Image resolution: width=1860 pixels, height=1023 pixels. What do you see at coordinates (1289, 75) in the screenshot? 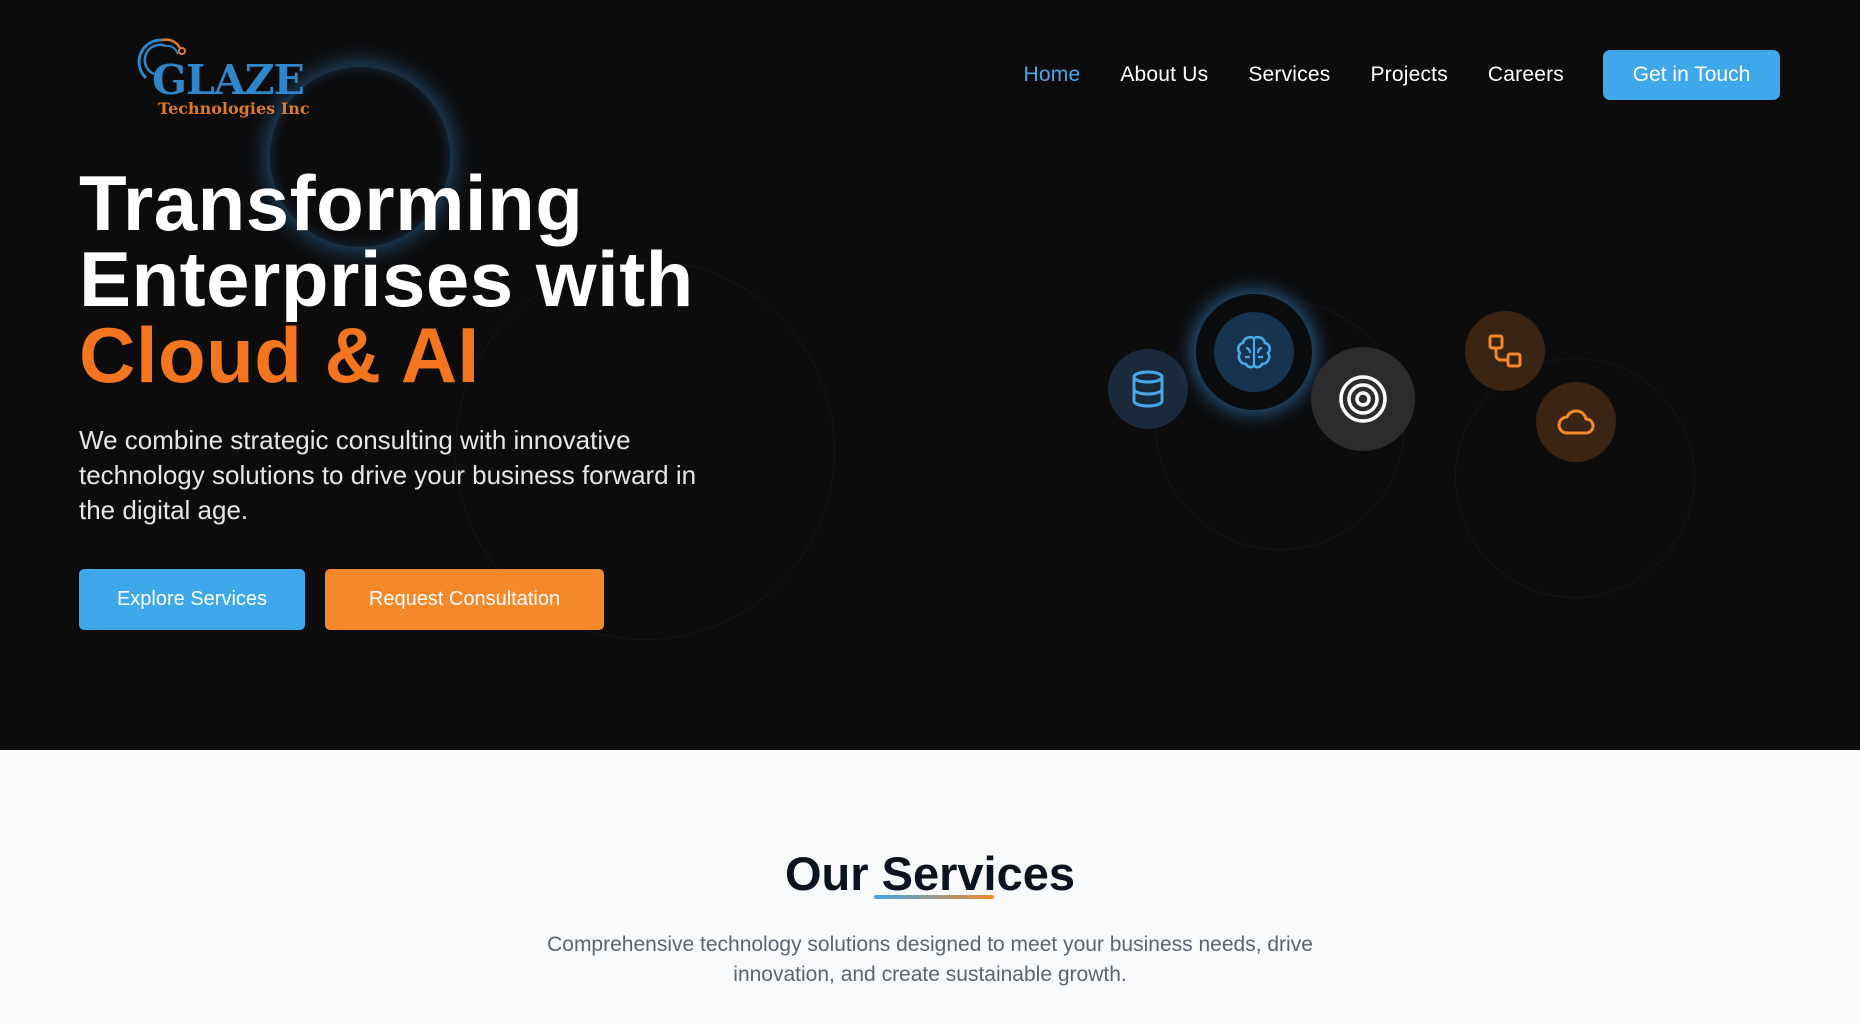
I see `nav-services: Services` at bounding box center [1289, 75].